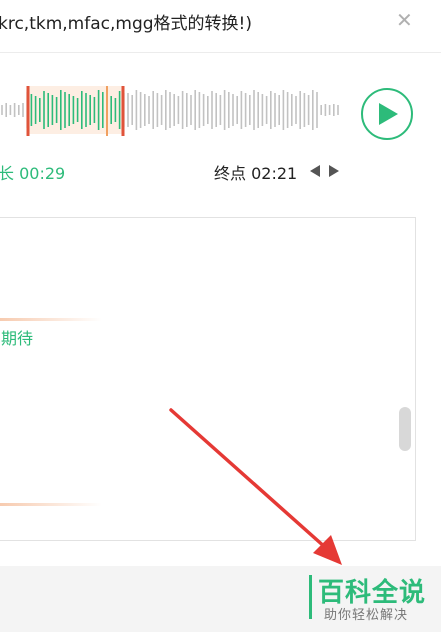  I want to click on start-marker, so click(28, 111).